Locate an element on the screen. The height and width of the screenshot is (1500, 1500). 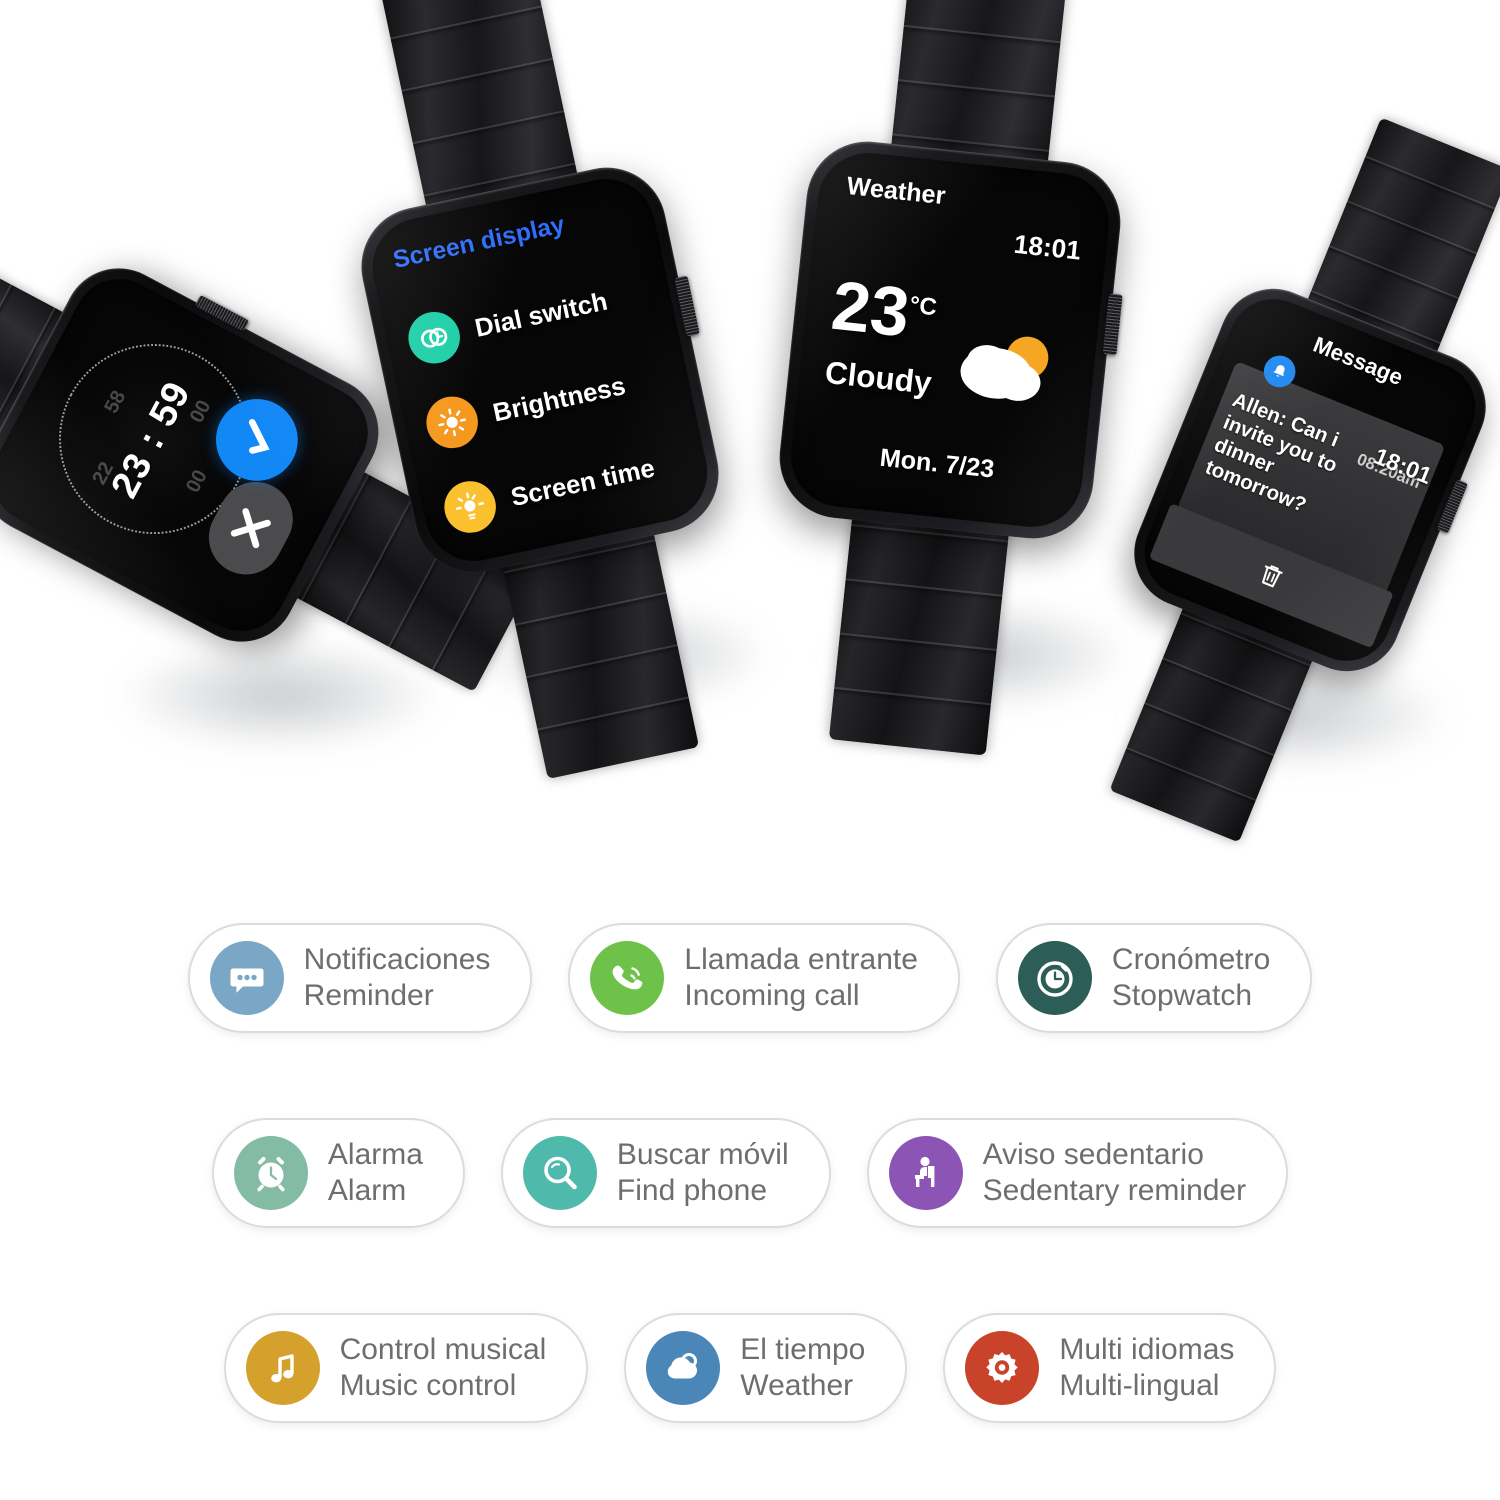
alarm-clock-icon is located at coordinates (270, 1172).